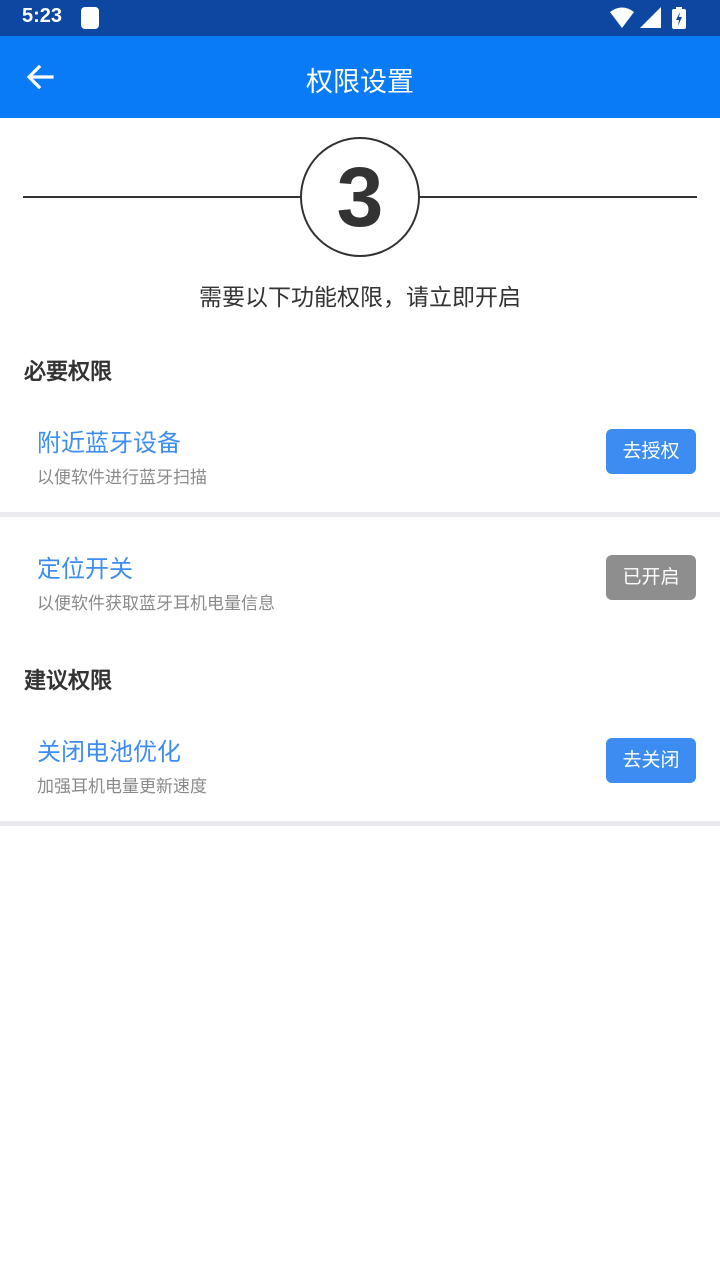 The height and width of the screenshot is (1280, 720). Describe the element at coordinates (85, 569) in the screenshot. I see `permission-title: 定位开关` at that location.